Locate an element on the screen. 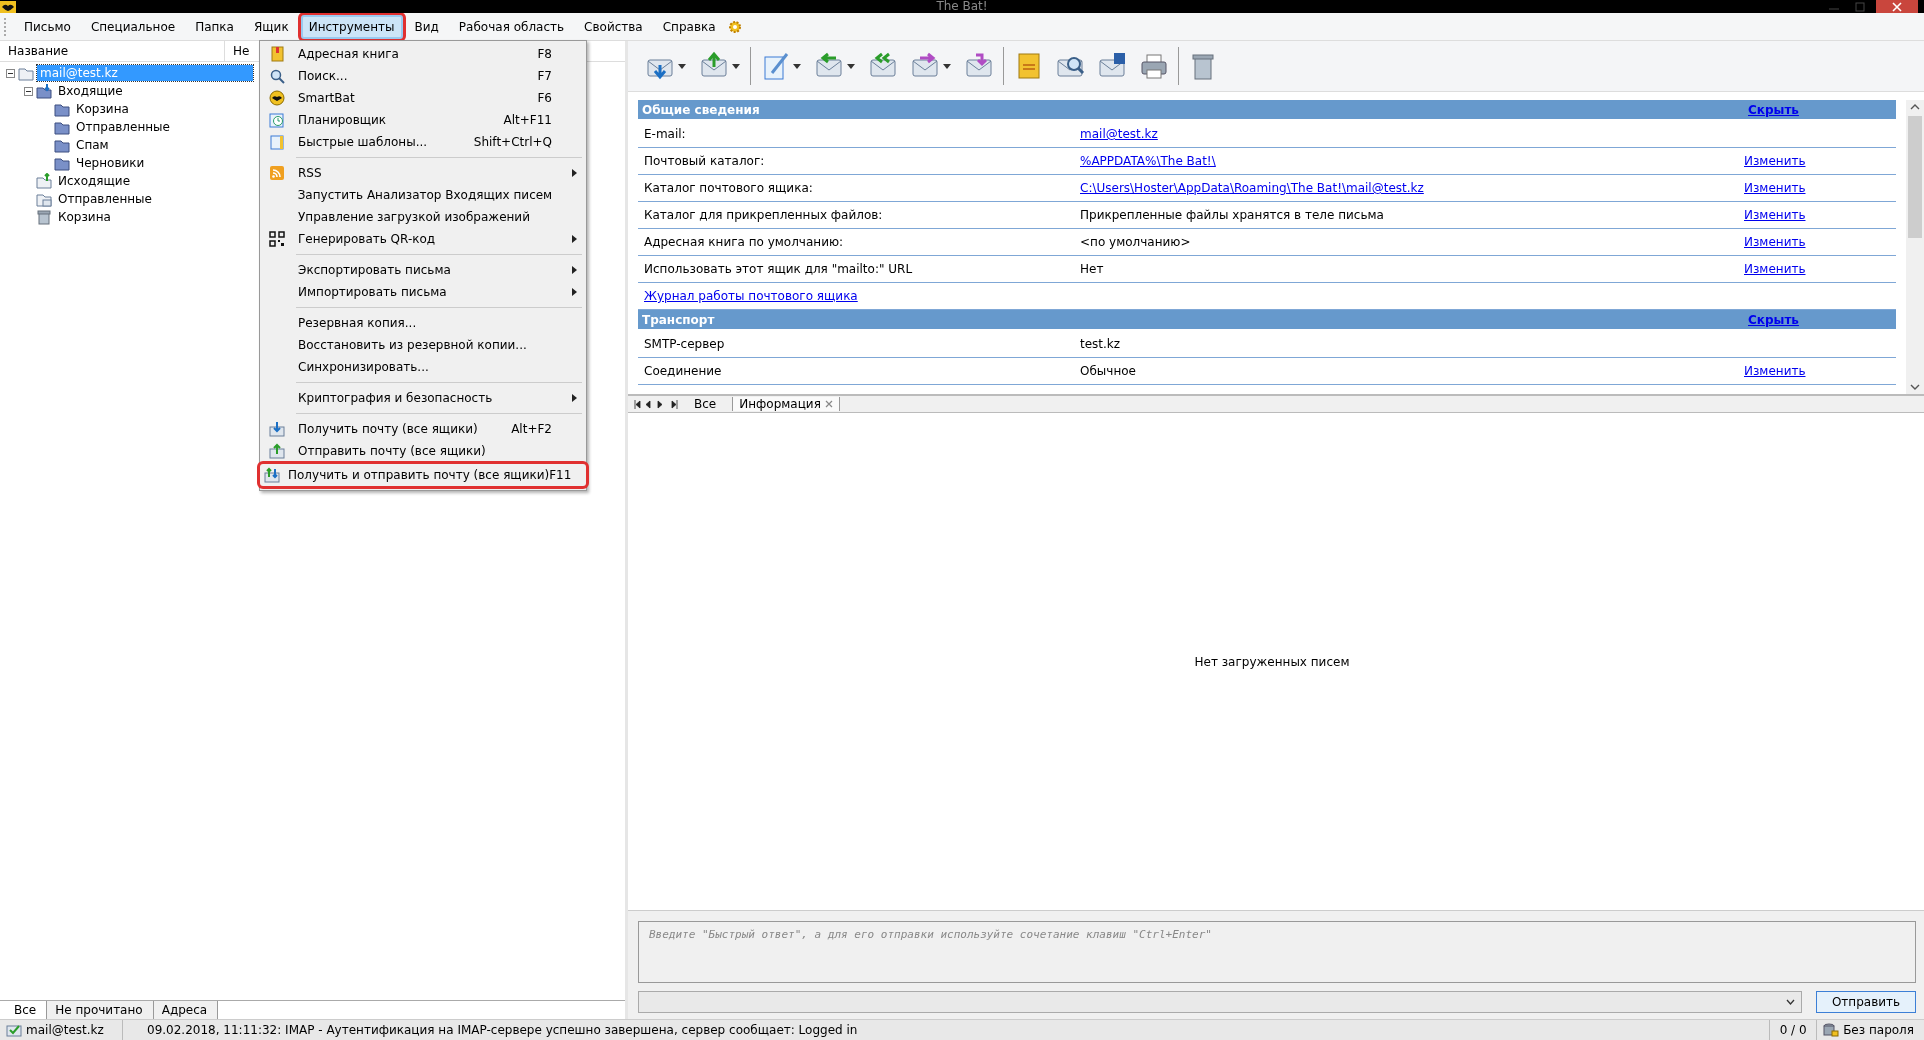 The height and width of the screenshot is (1040, 1924). folder-envelope-icon is located at coordinates (44, 199).